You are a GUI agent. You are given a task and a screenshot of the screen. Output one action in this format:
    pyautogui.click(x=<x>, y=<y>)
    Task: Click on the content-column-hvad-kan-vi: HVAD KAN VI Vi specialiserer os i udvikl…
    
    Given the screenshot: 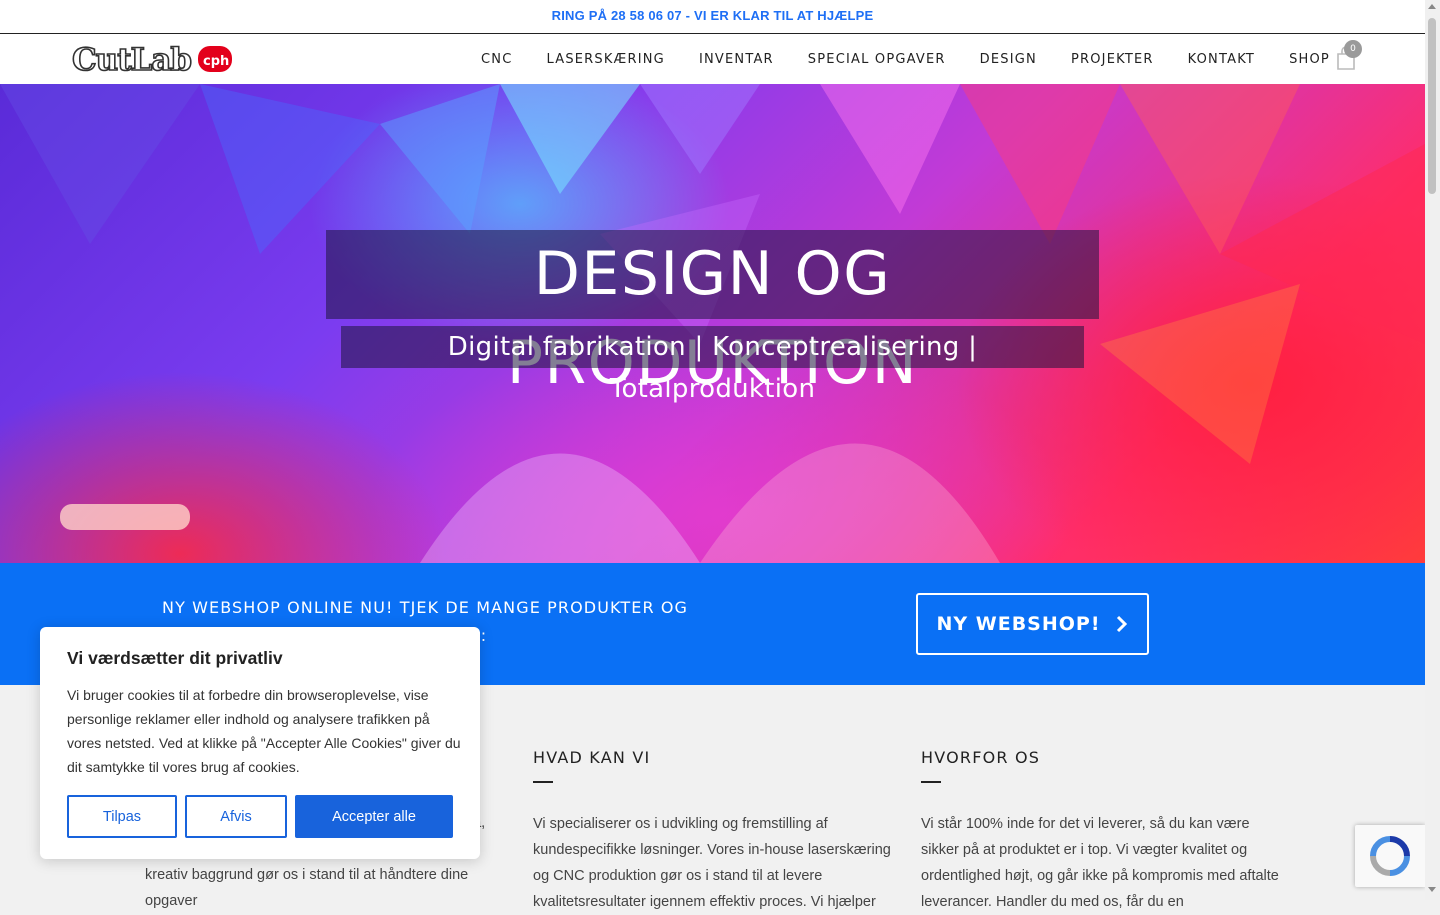 What is the action you would take?
    pyautogui.click(x=713, y=831)
    